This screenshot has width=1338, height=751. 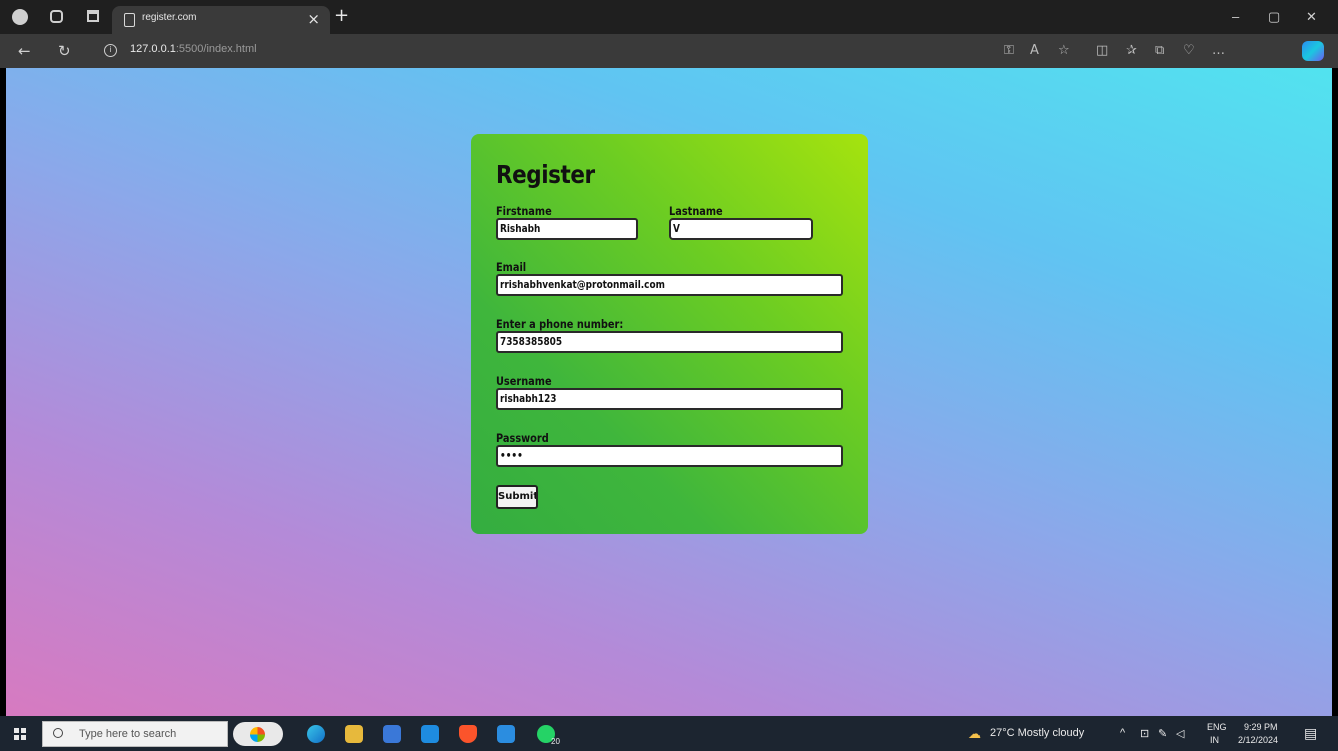 What do you see at coordinates (216, 49) in the screenshot?
I see `url-path: :5500/index.html` at bounding box center [216, 49].